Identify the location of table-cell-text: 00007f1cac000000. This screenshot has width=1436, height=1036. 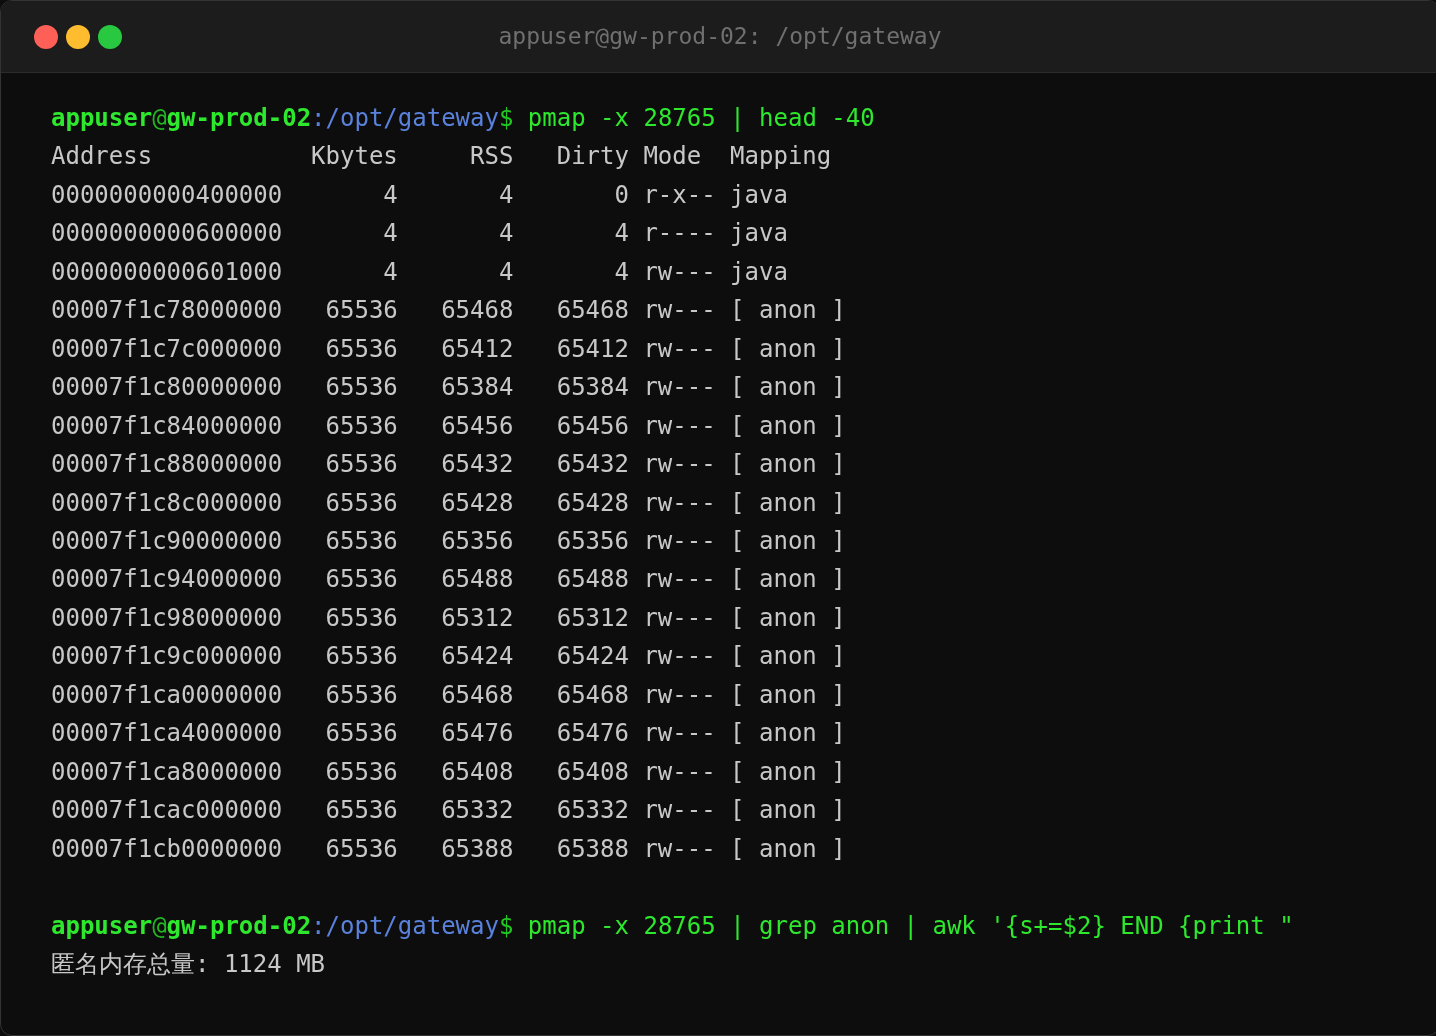
(167, 811).